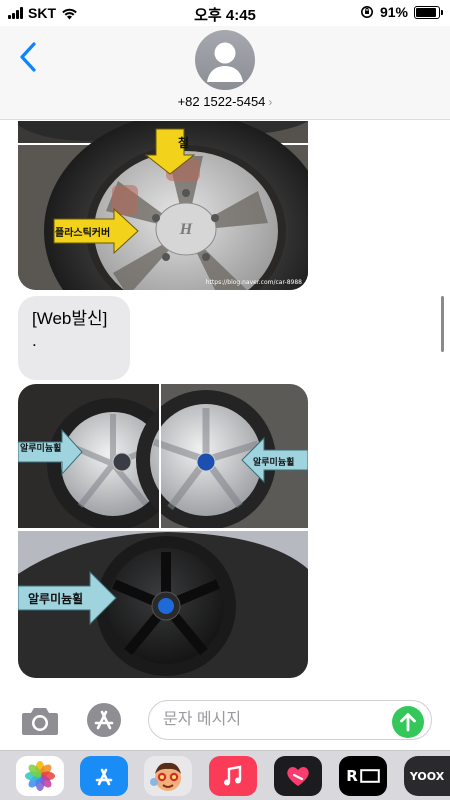  Describe the element at coordinates (225, 13) in the screenshot. I see `status-bar: SKT 오후 4:45 91%` at that location.